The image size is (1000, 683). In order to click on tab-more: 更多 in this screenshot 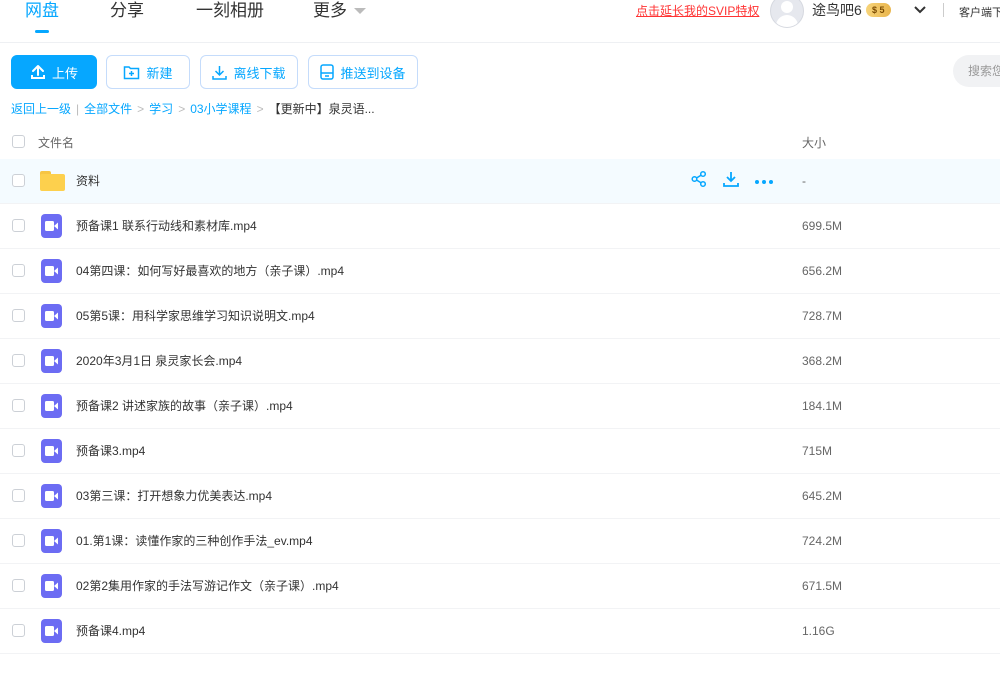, I will do `click(330, 18)`.